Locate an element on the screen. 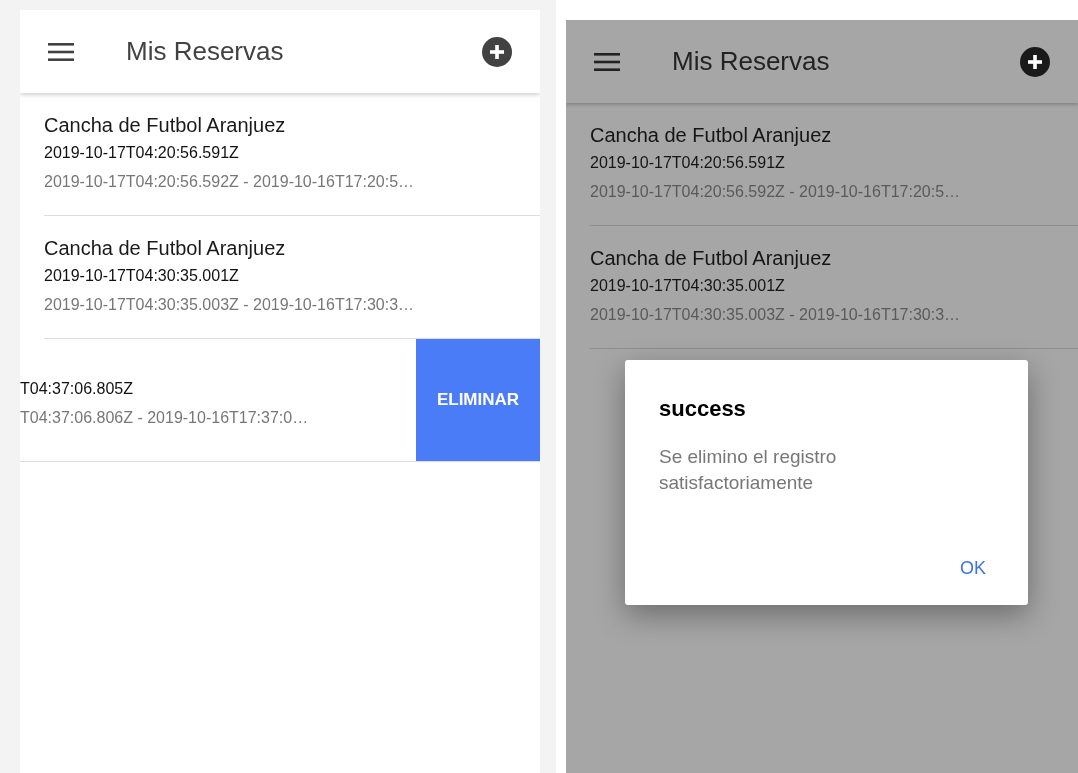  ok-button: OK is located at coordinates (973, 568).